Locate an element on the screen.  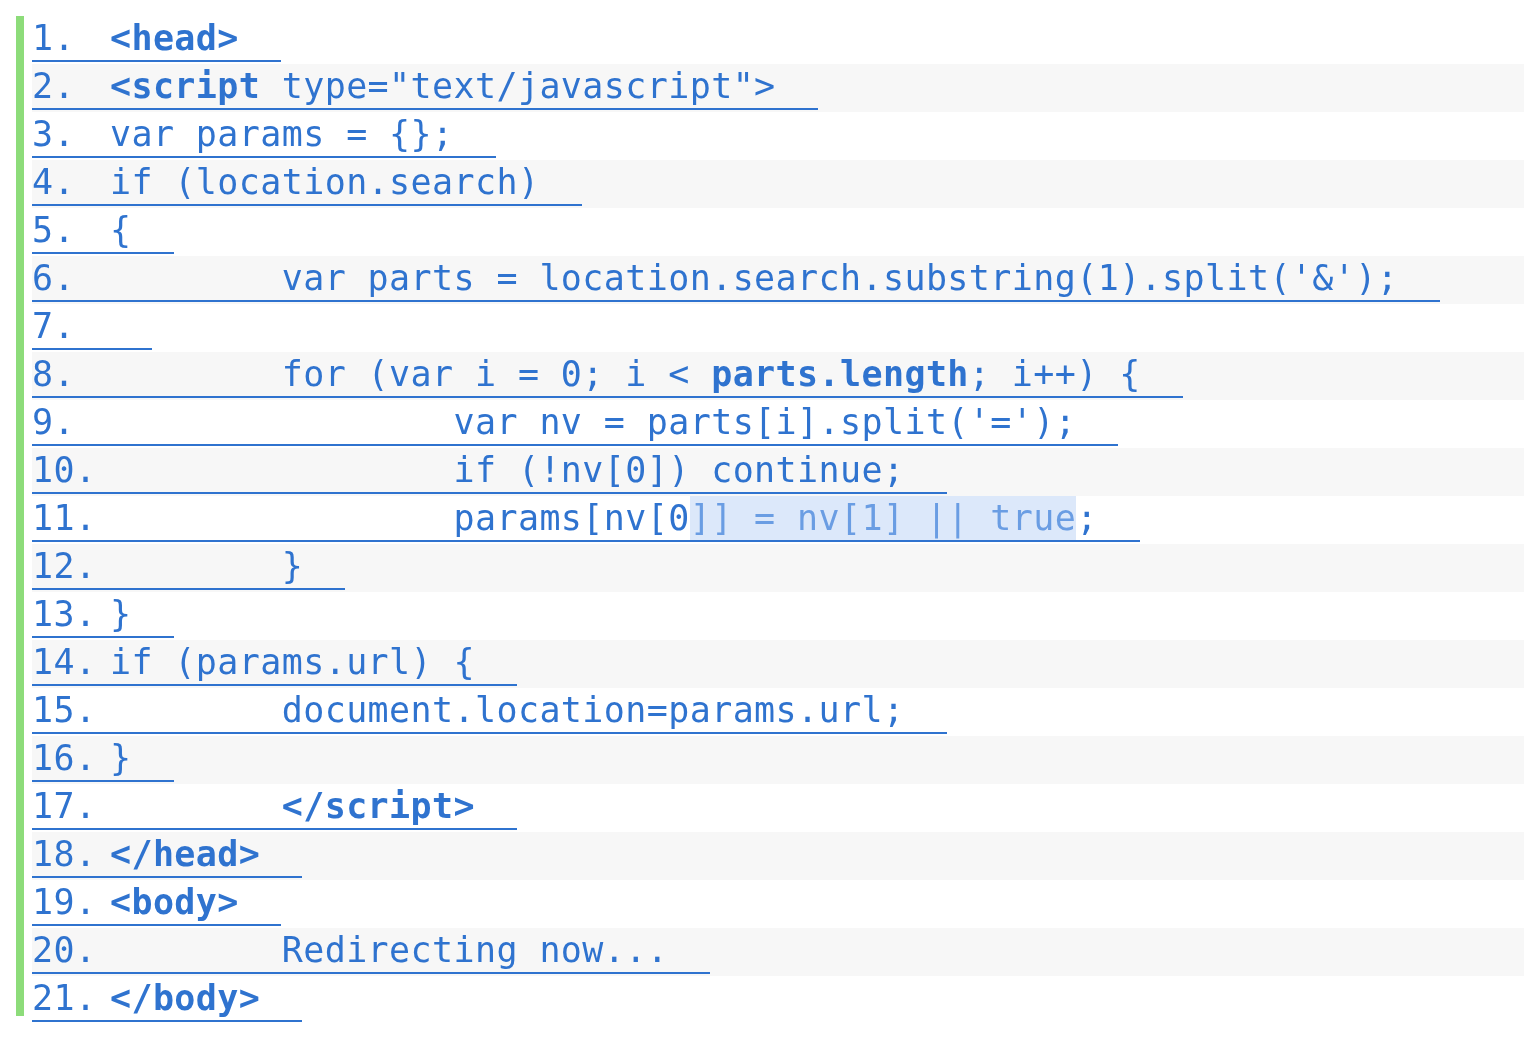
code-line-link: 15. document.location=params.url; is located at coordinates (489, 711).